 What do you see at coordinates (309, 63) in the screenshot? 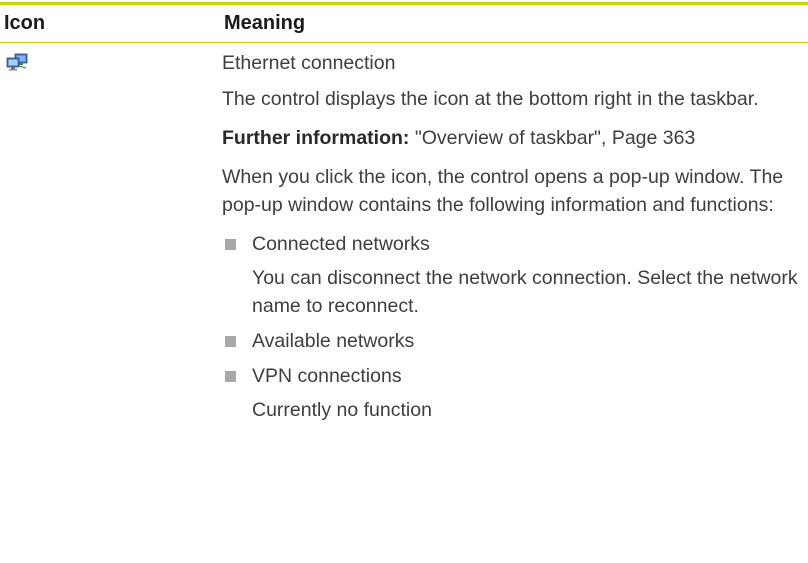
I see `meaning-title: Ethernet connection` at bounding box center [309, 63].